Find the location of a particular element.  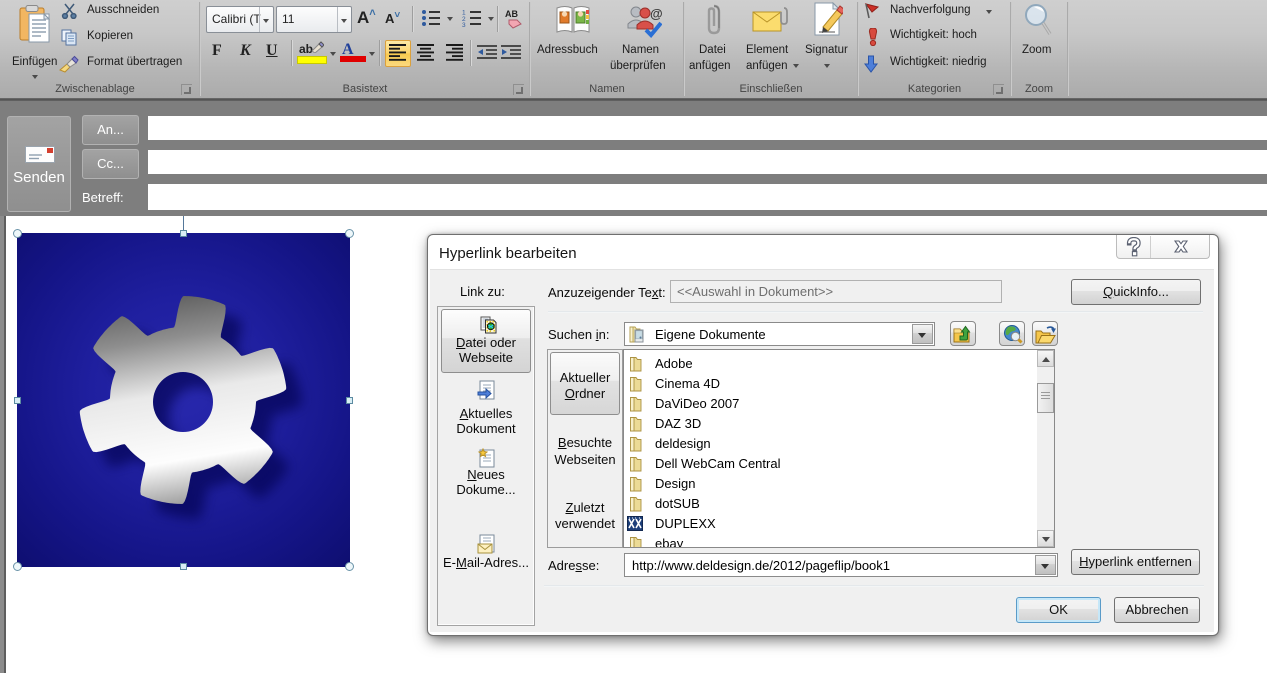

svg-text: AB is located at coordinates (511, 14).